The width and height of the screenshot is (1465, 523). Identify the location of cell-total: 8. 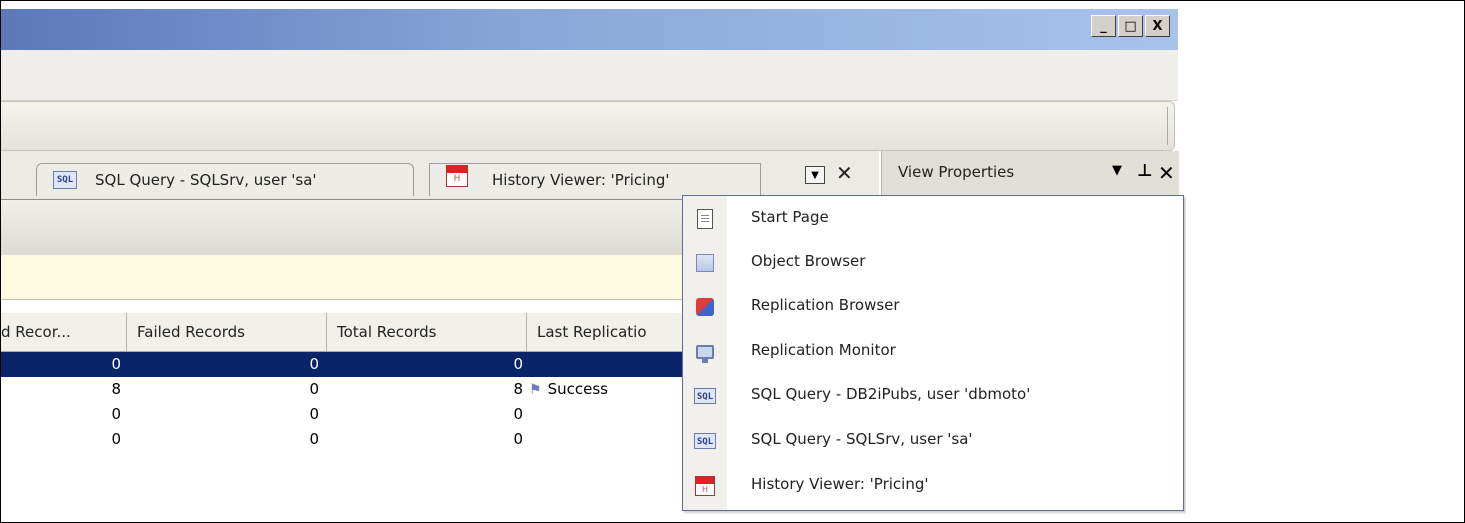
(518, 389).